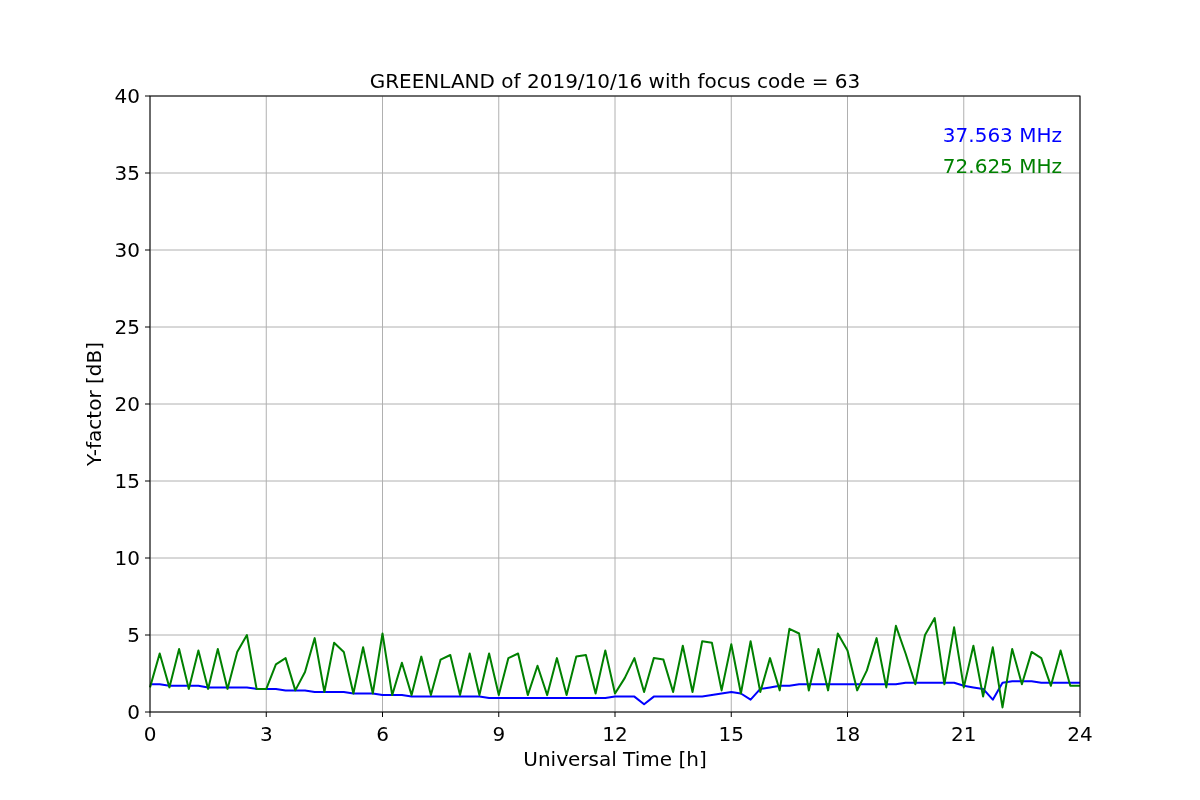  Describe the element at coordinates (127, 173) in the screenshot. I see `y-tick-label: 35` at that location.